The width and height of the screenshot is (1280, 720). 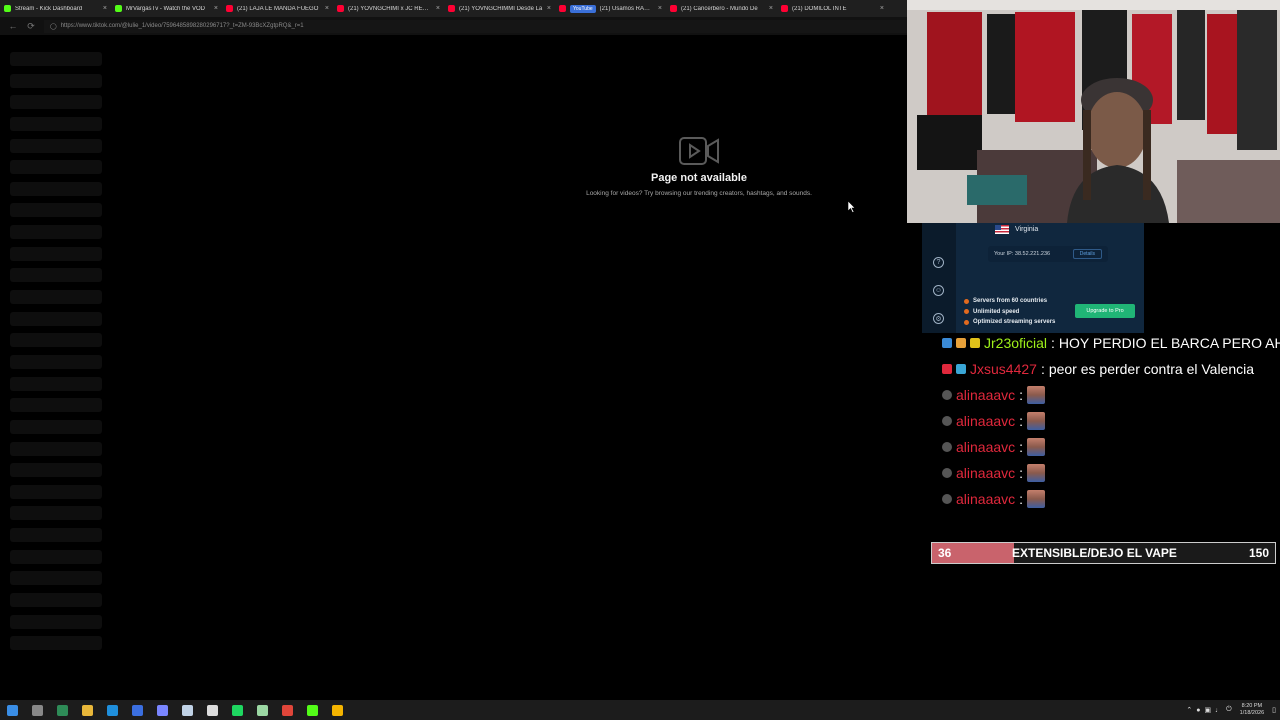 I want to click on tab-title: (21) YOVNGCHIMI x JC REYES, so click(x=390, y=8).